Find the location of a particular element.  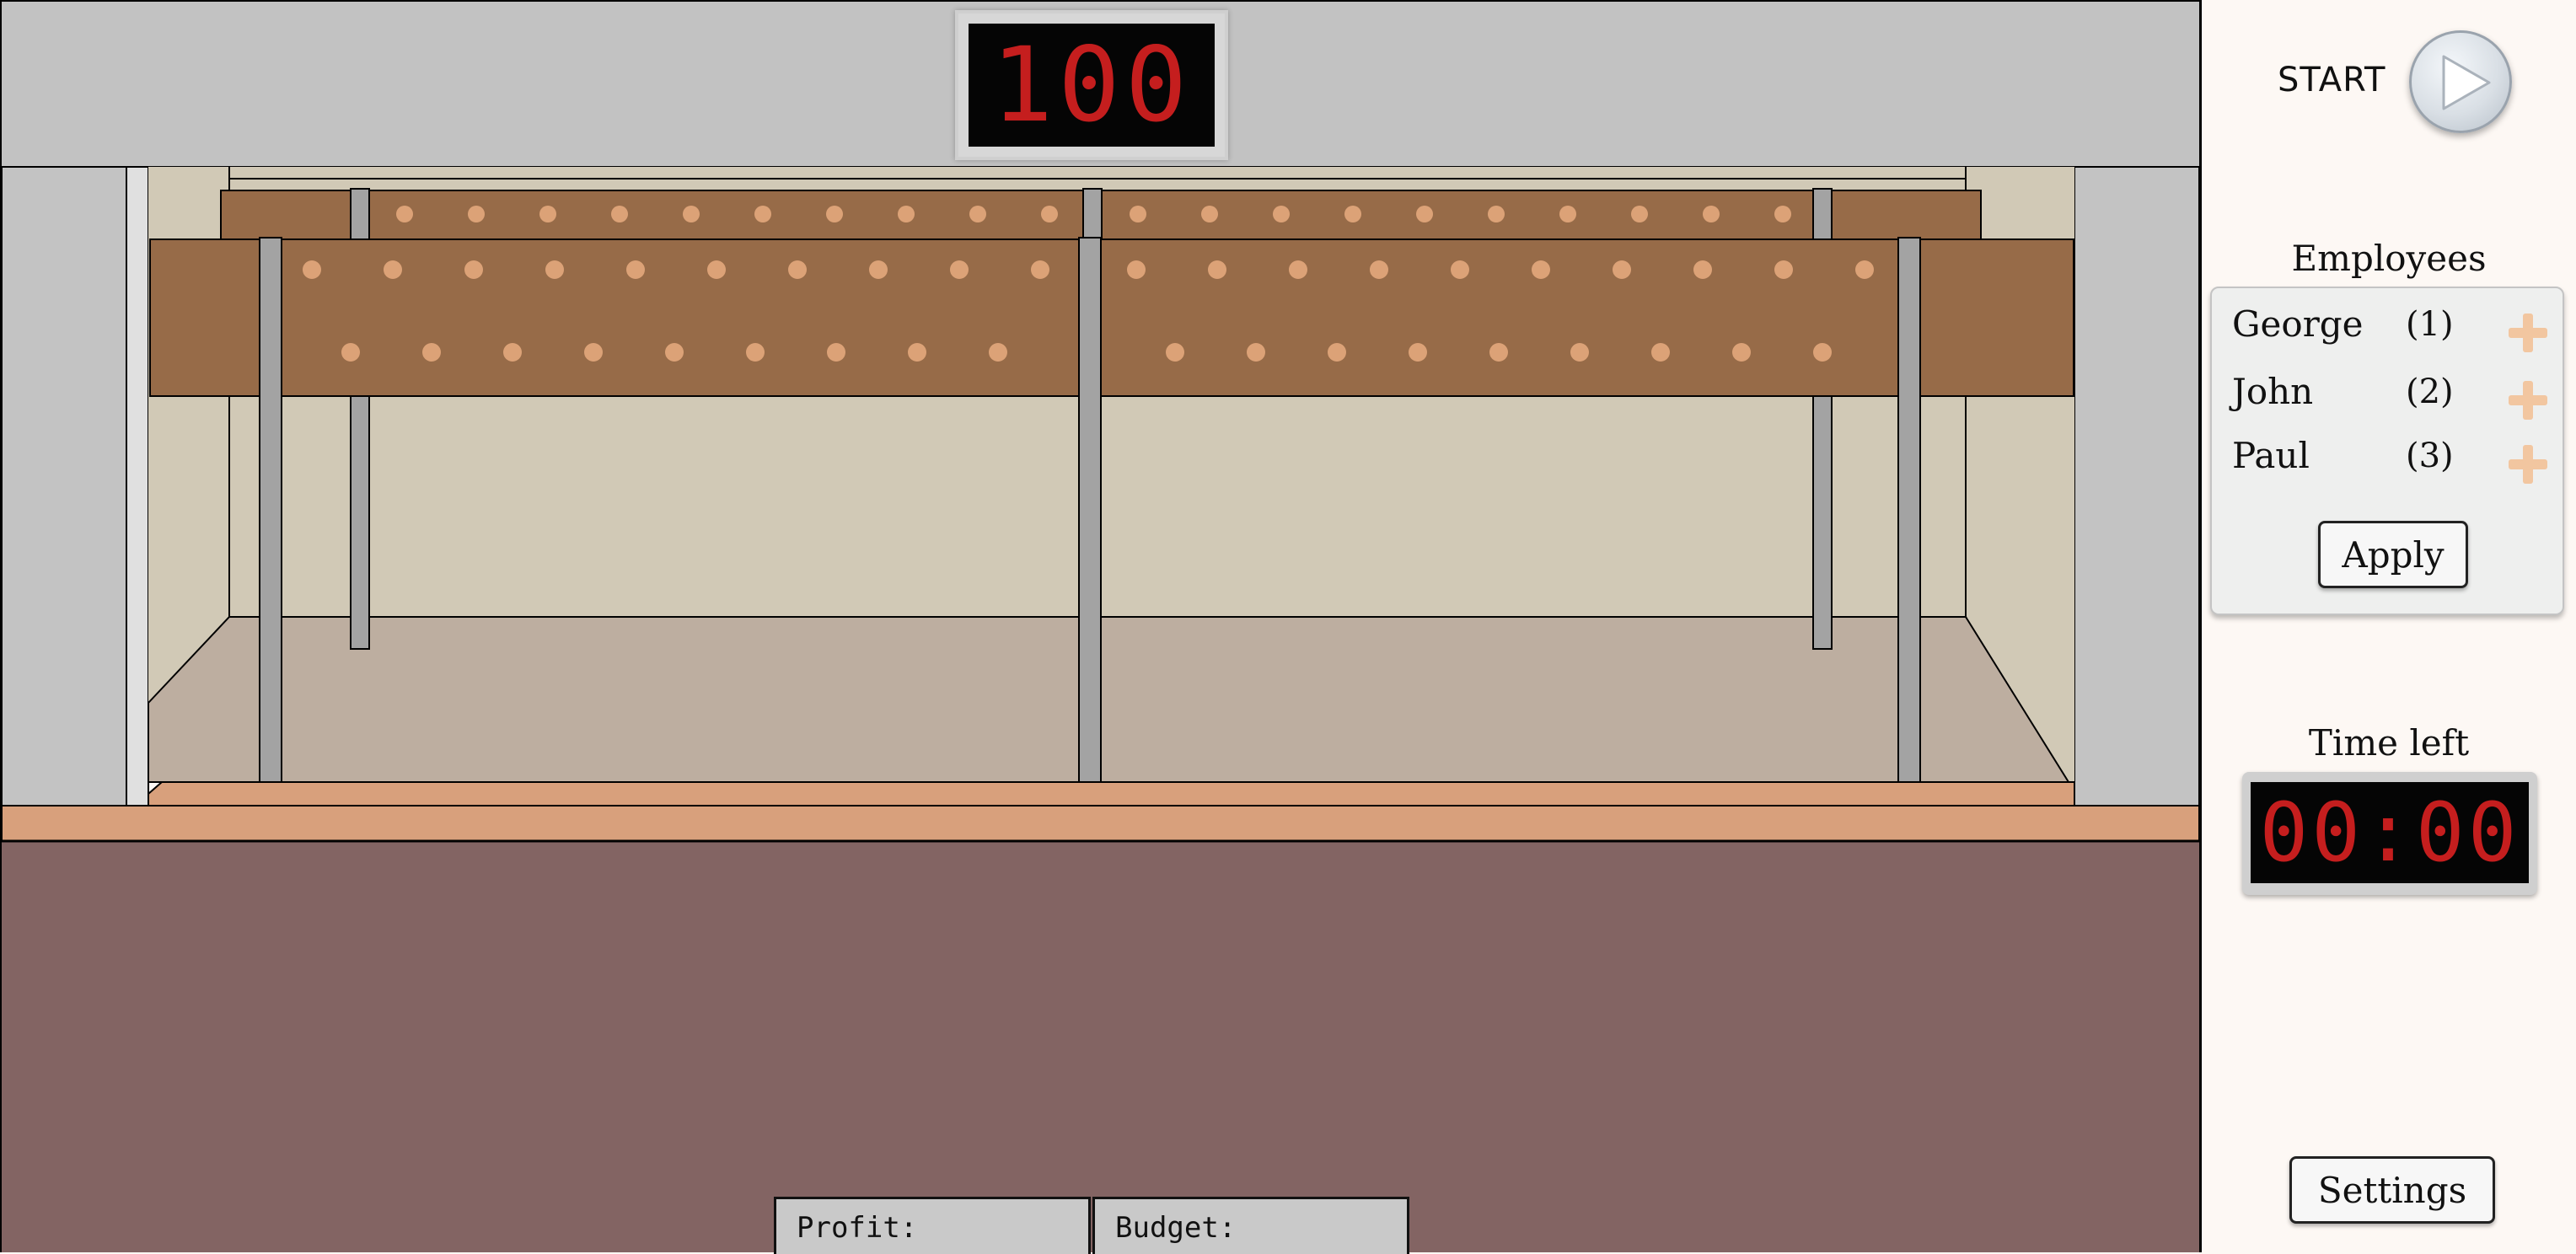

budget-field: Budget: is located at coordinates (1250, 1225).